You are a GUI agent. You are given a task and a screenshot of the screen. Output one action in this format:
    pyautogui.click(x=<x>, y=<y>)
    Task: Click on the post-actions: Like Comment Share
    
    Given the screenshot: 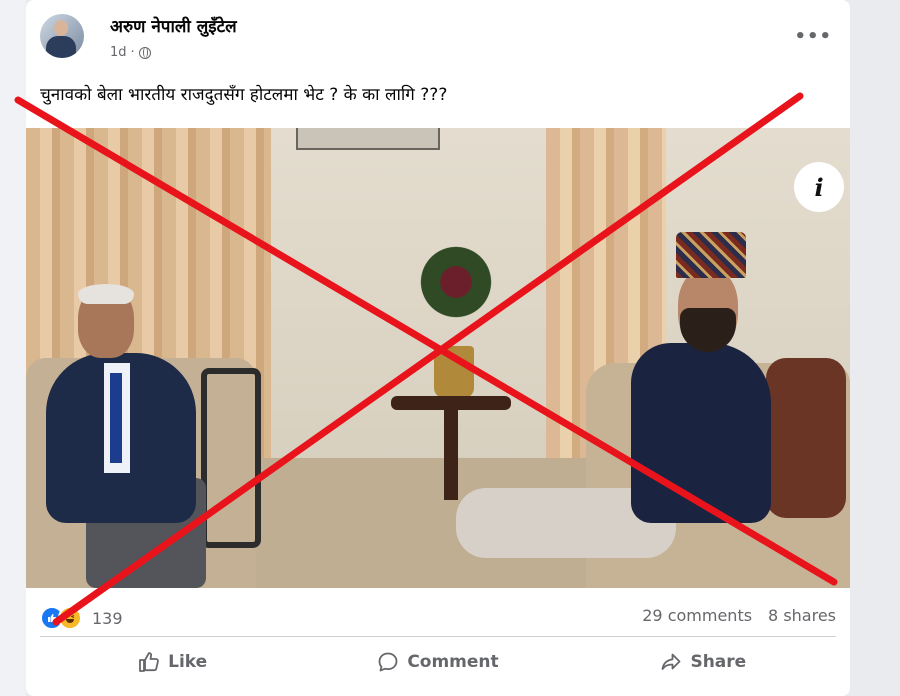 What is the action you would take?
    pyautogui.click(x=438, y=662)
    